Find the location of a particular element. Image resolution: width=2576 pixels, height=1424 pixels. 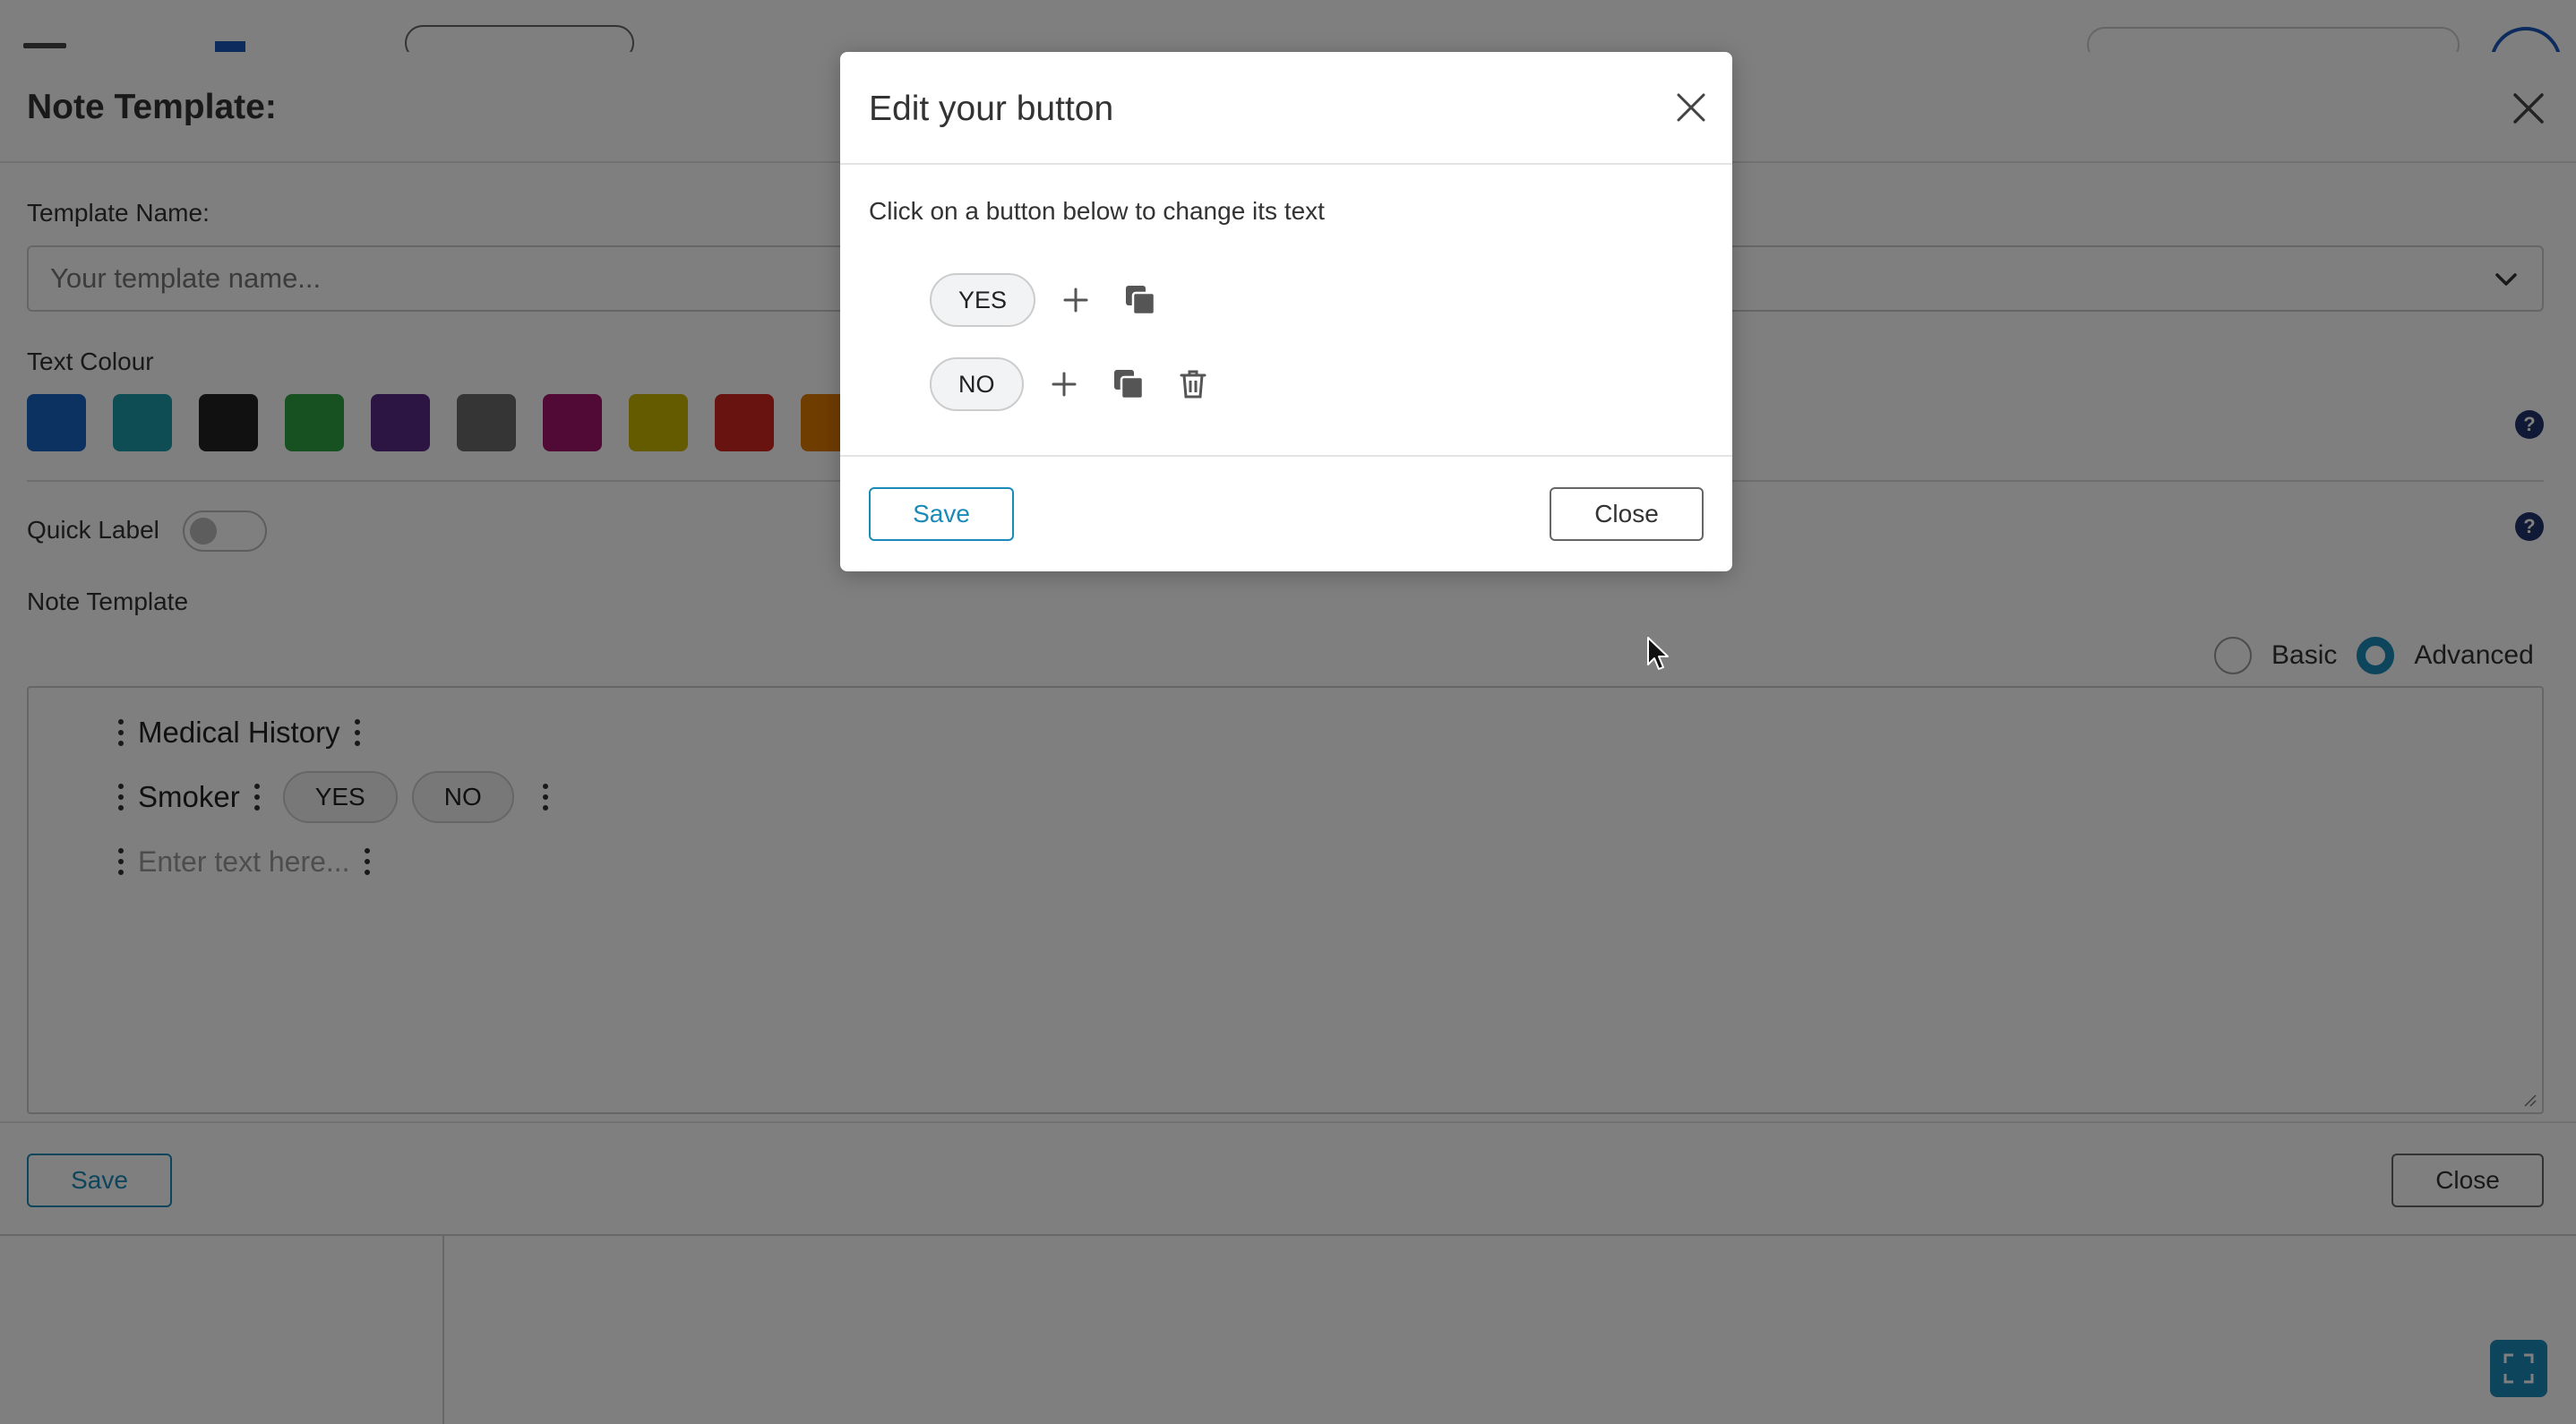

close-icon is located at coordinates (1691, 107).